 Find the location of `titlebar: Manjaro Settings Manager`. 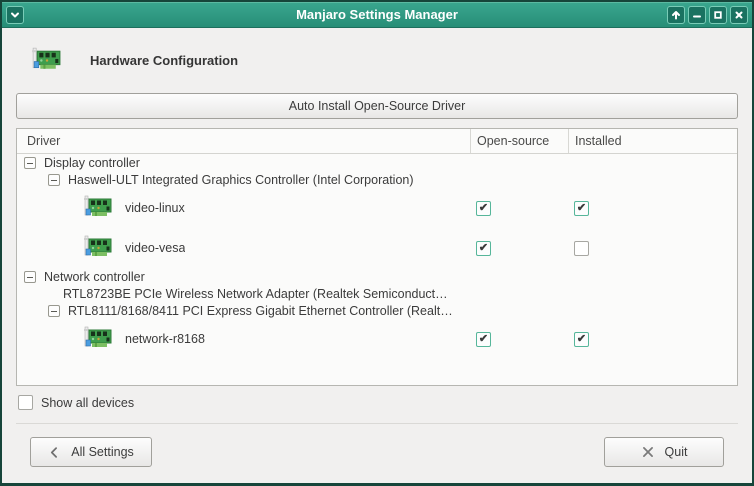

titlebar: Manjaro Settings Manager is located at coordinates (377, 15).